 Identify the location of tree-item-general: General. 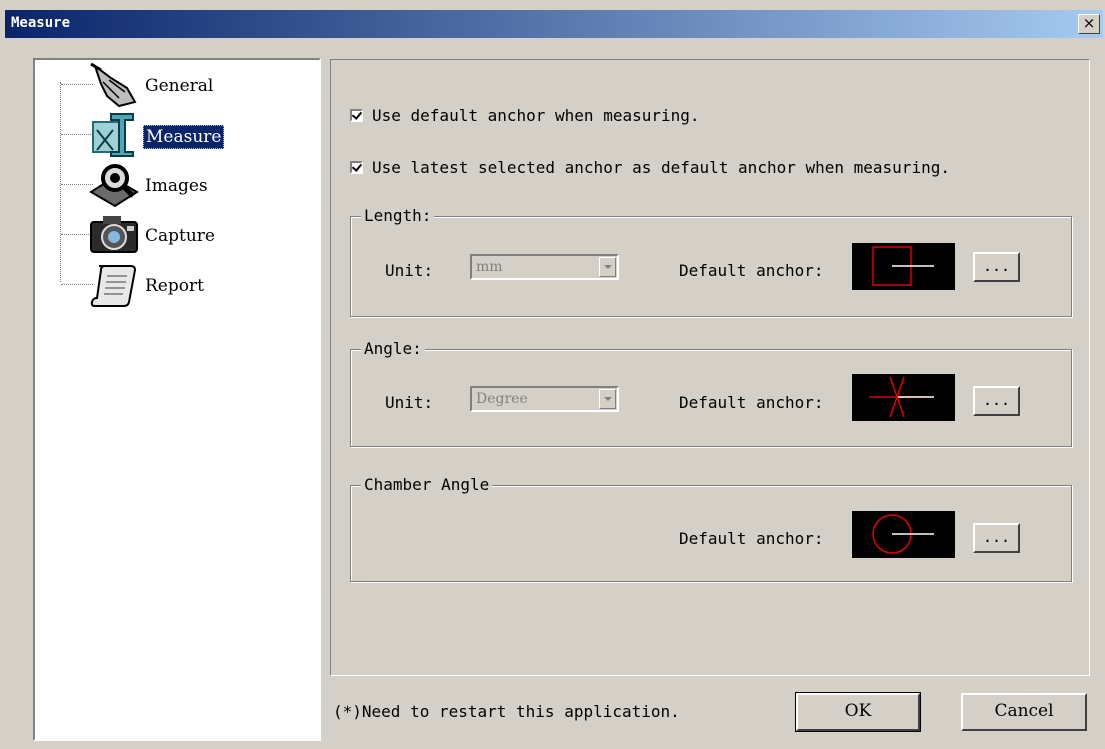
(145, 85).